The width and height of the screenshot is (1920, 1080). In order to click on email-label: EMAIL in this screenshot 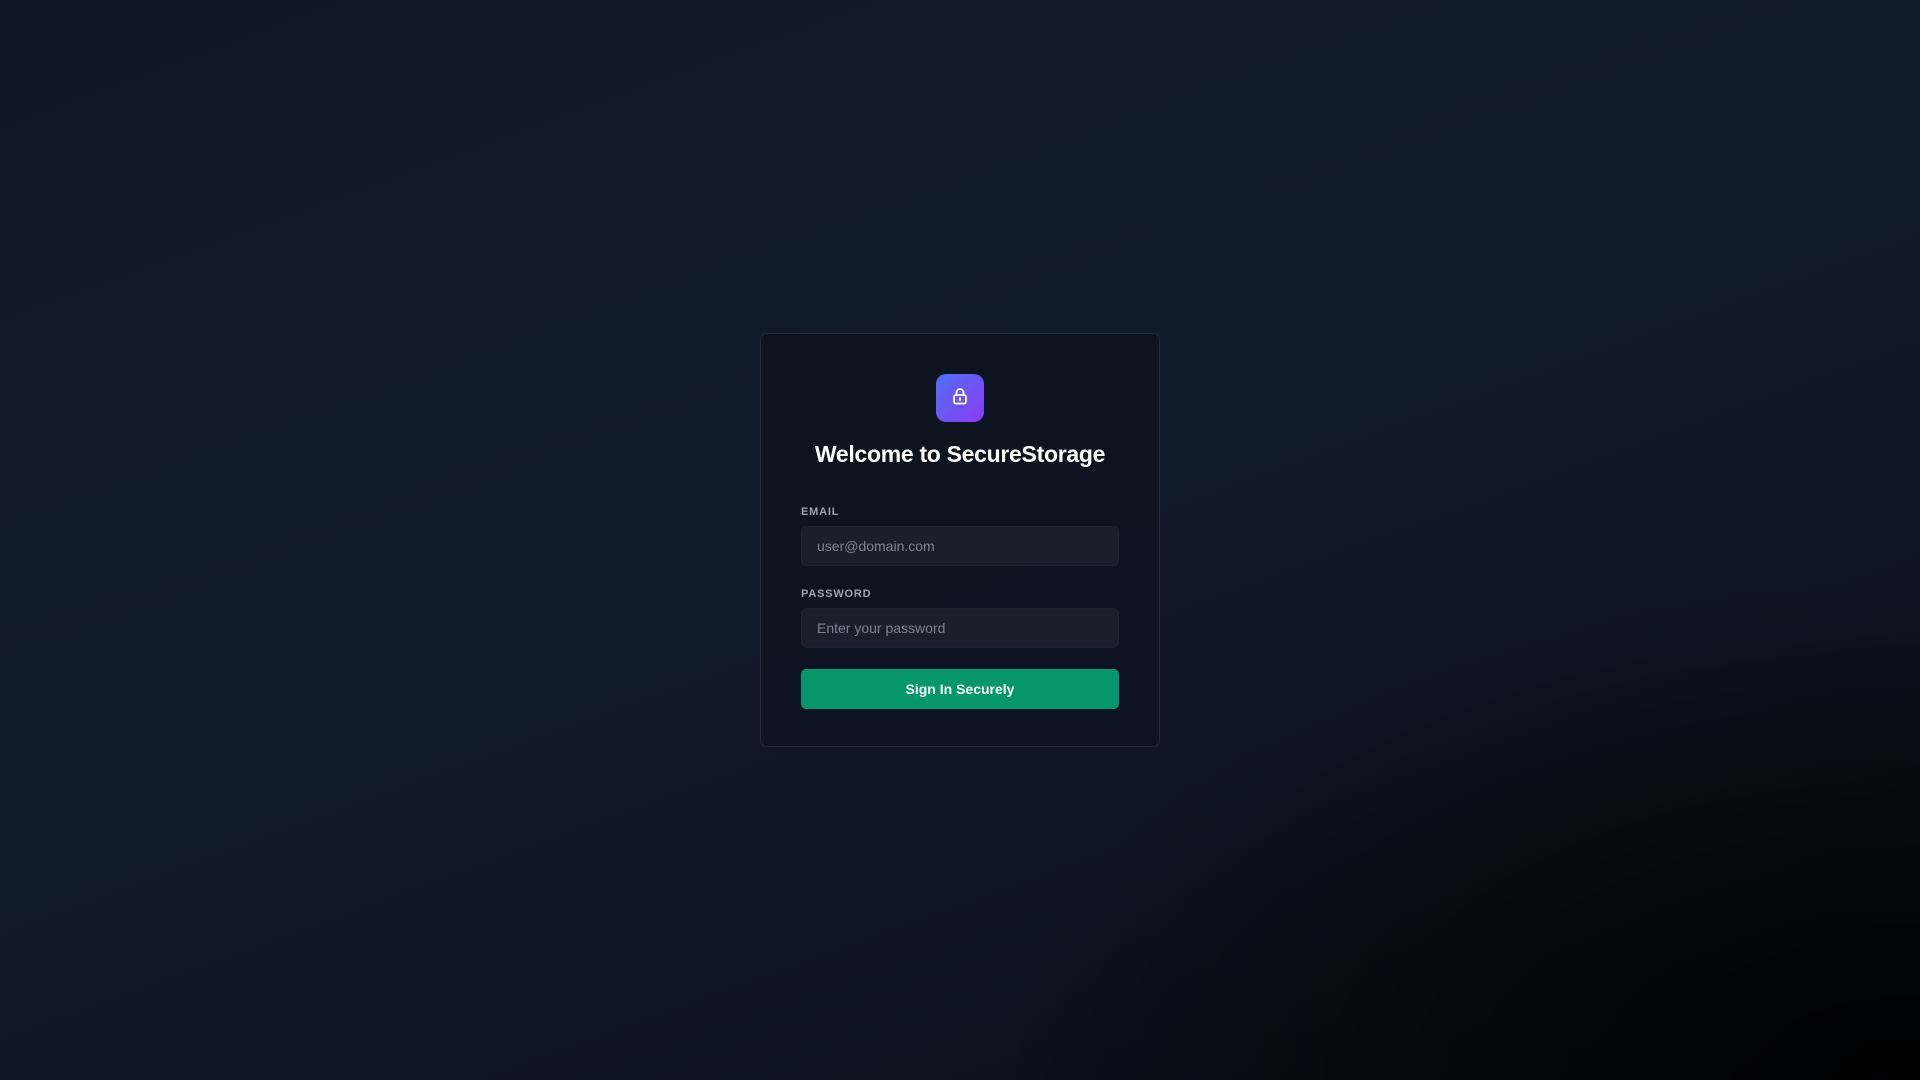, I will do `click(820, 512)`.